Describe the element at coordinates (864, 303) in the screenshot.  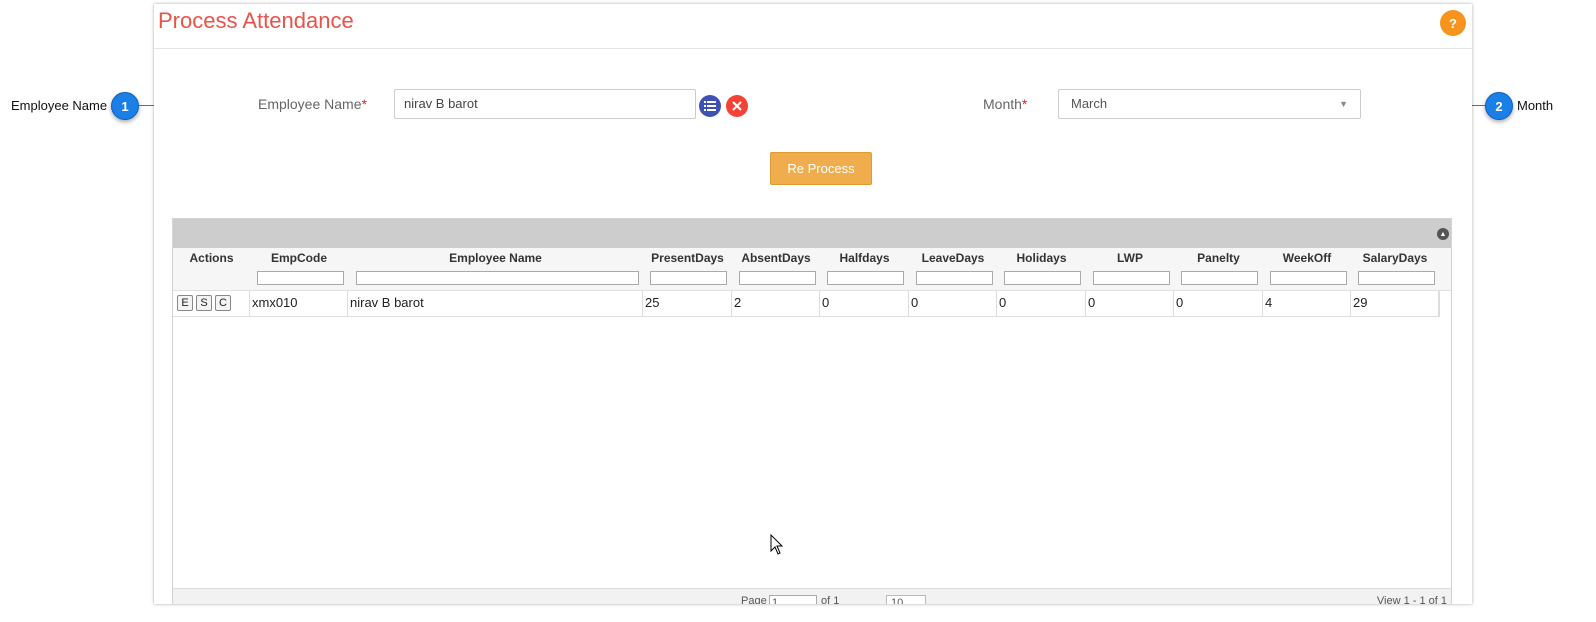
I see `cell-halfdays: 0` at that location.